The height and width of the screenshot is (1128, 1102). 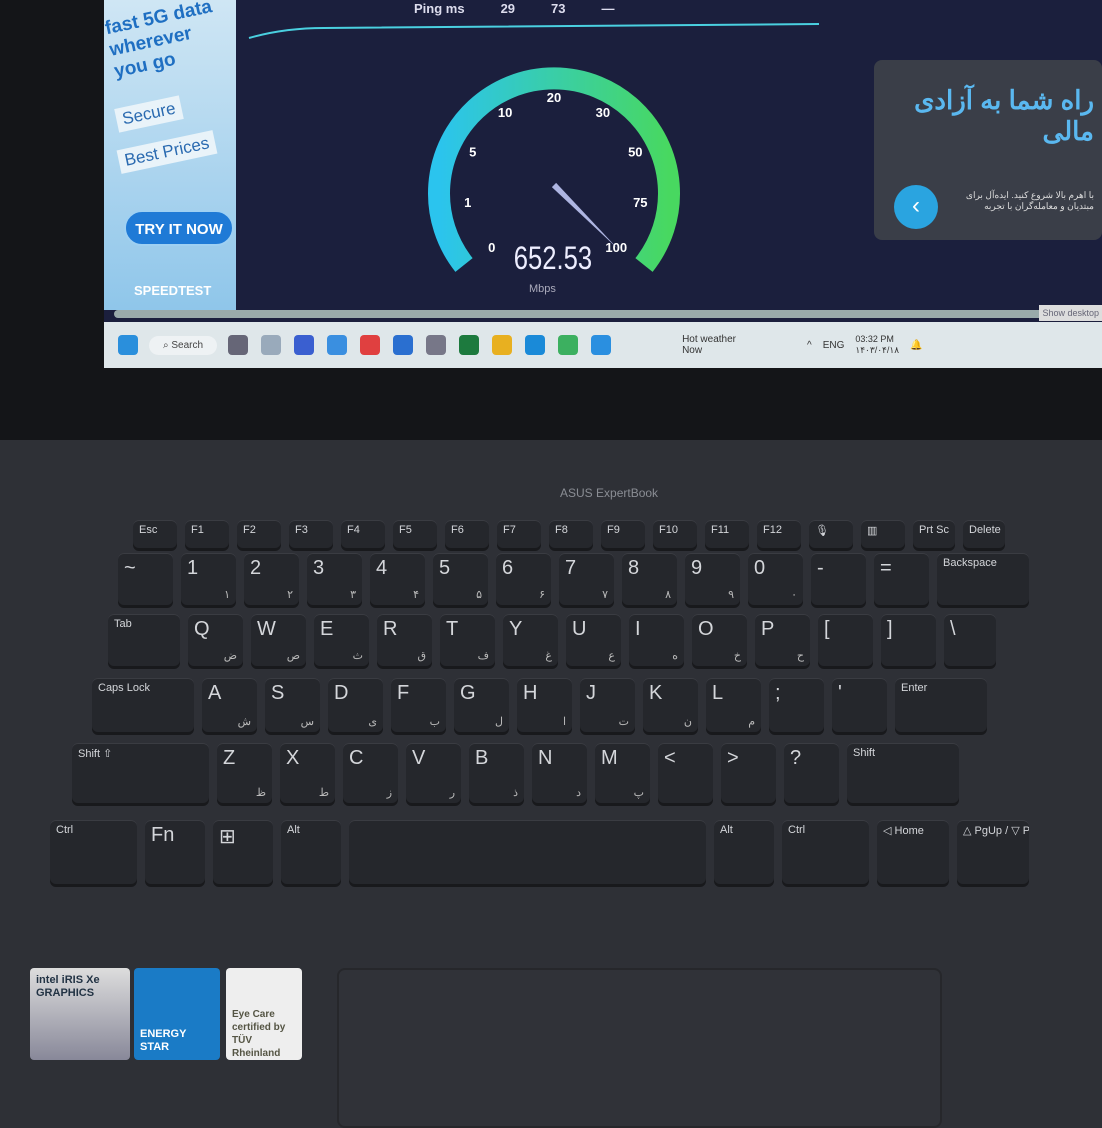 What do you see at coordinates (145, 579) in the screenshot?
I see `key-: ~` at bounding box center [145, 579].